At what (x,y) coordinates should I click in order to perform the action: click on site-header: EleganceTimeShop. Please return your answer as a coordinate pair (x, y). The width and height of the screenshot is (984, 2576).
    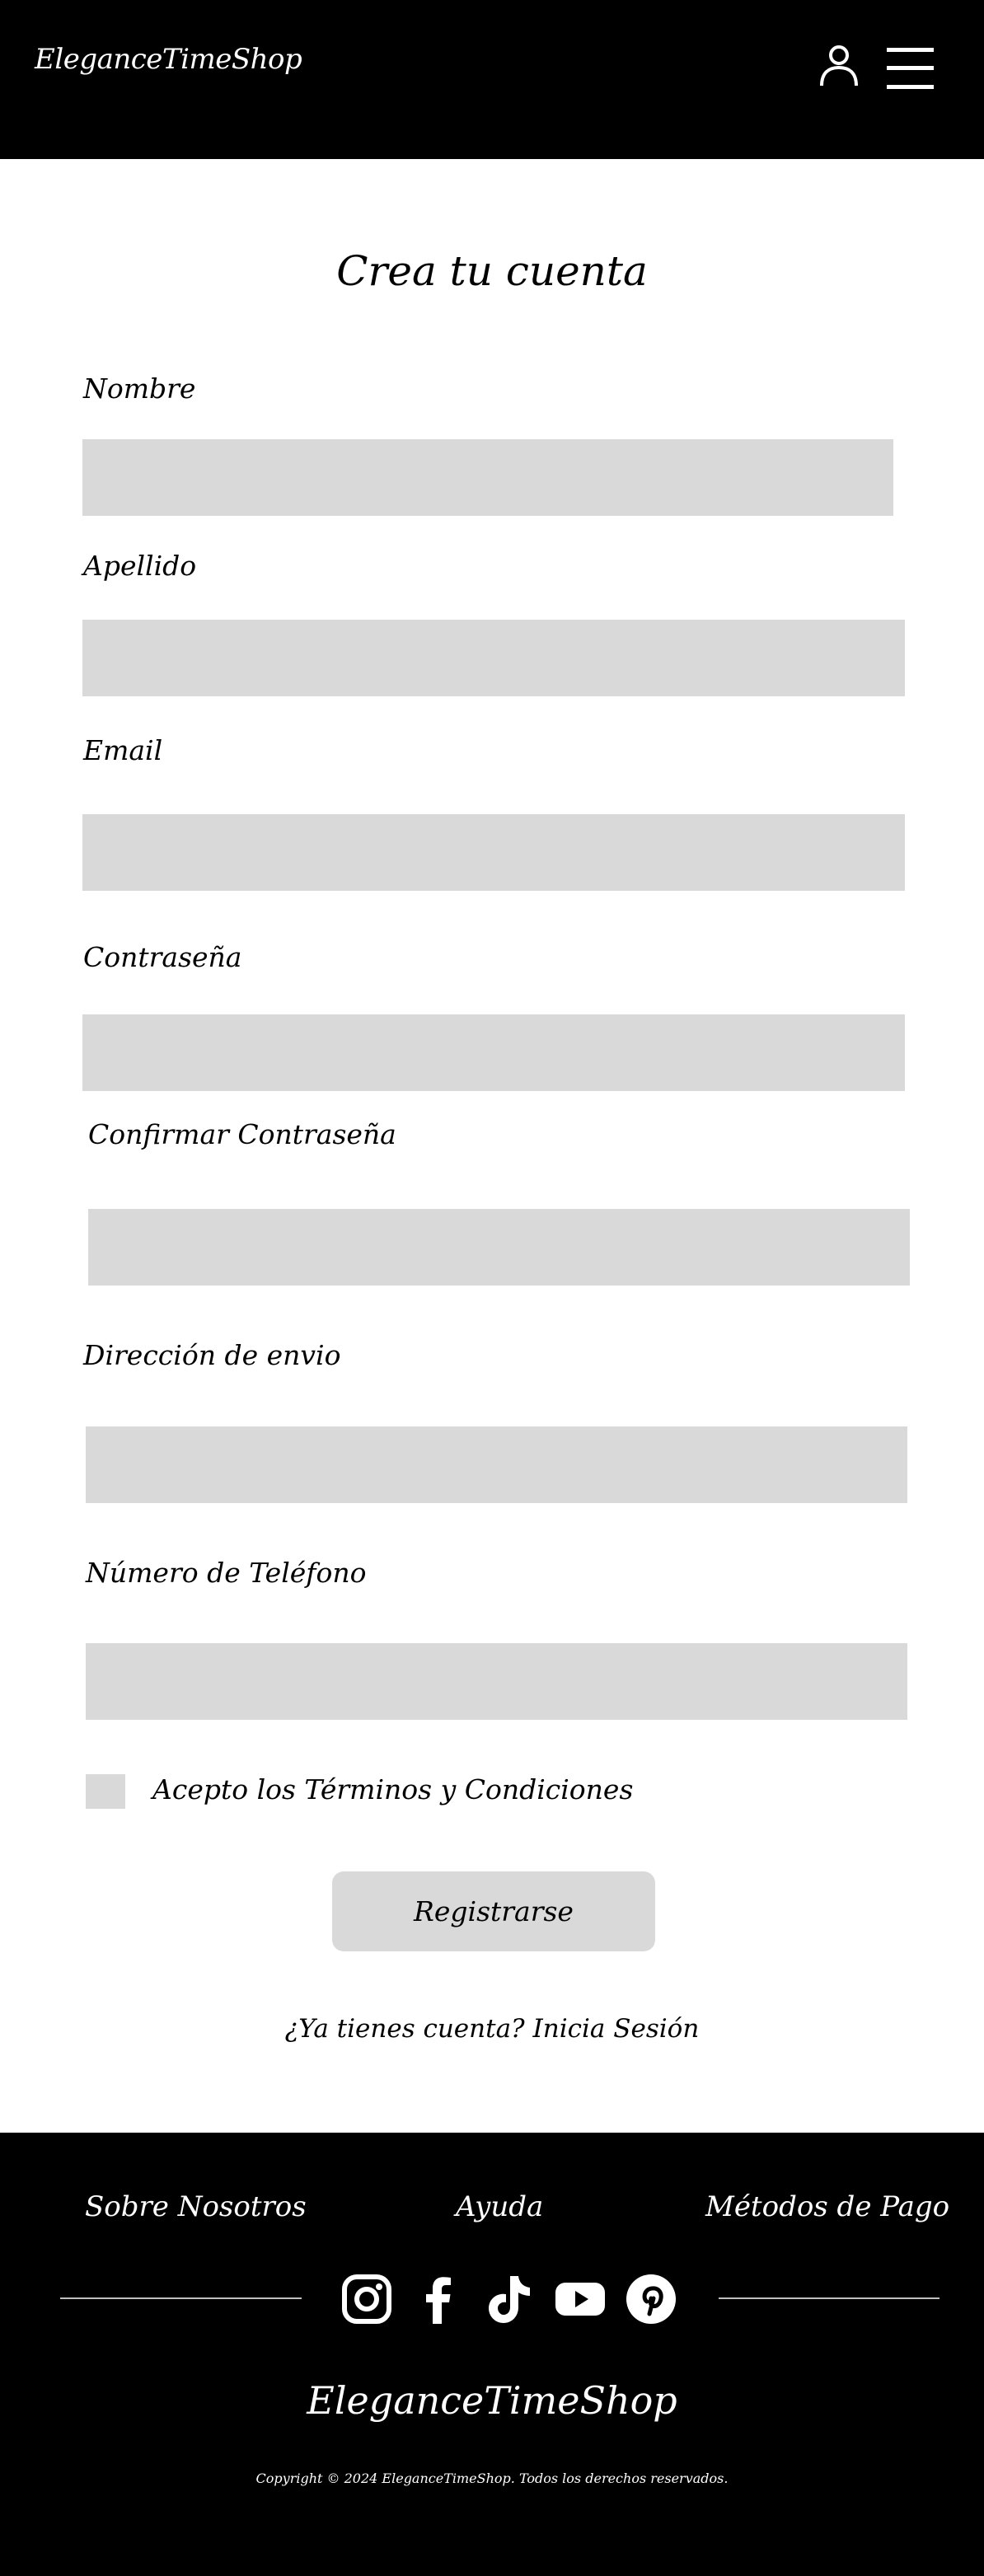
    Looking at the image, I should click on (492, 79).